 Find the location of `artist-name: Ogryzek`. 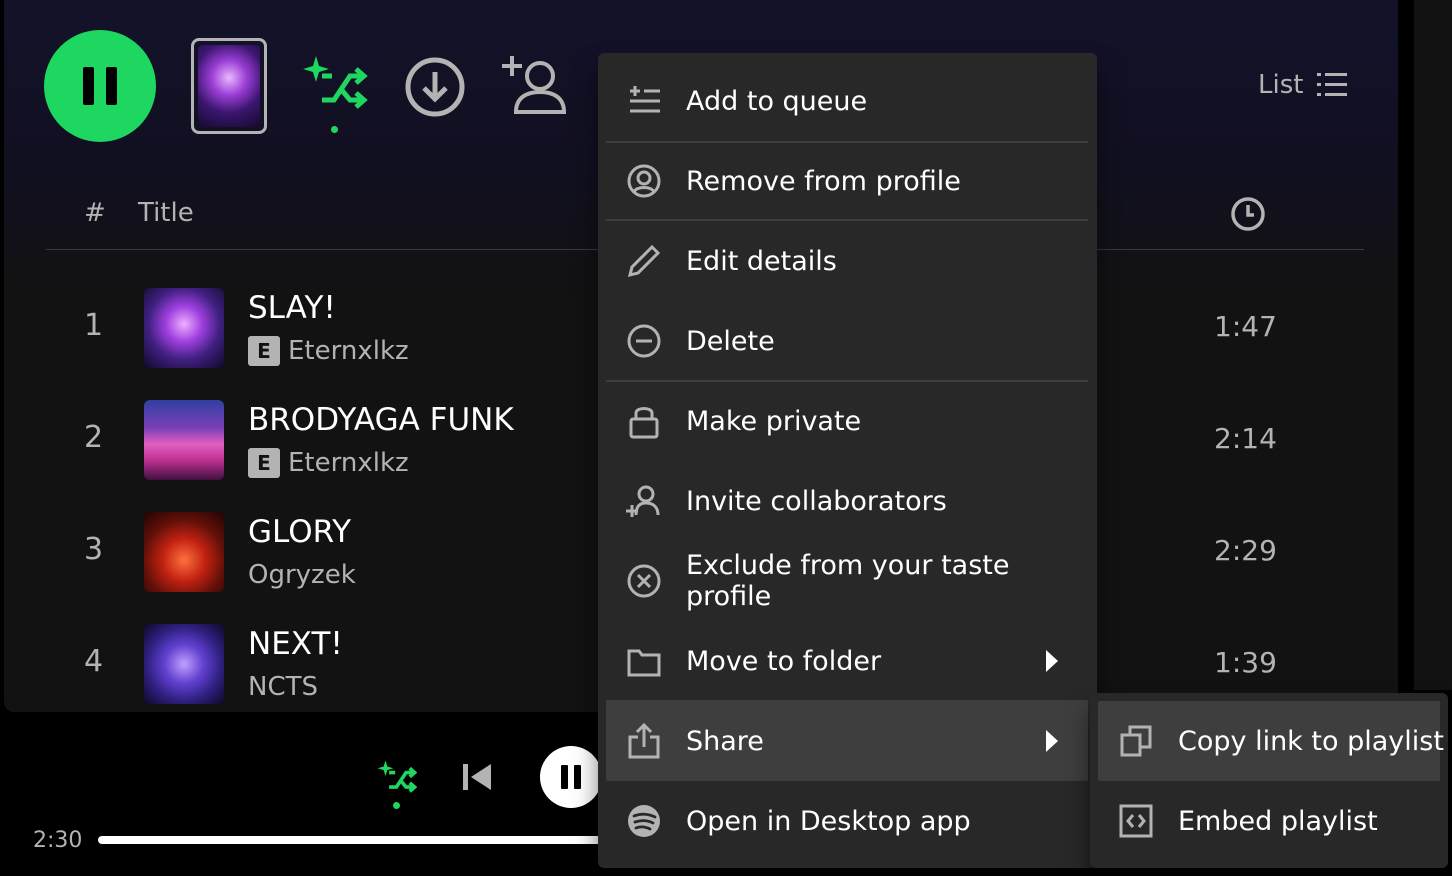

artist-name: Ogryzek is located at coordinates (302, 575).